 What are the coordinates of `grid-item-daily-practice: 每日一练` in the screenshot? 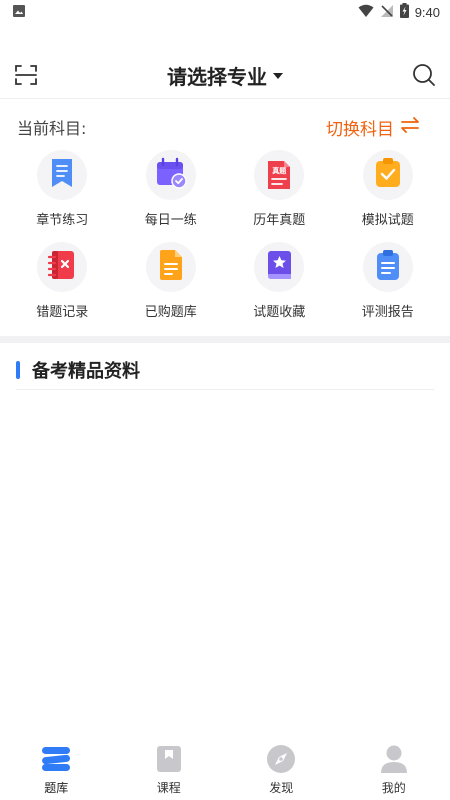 It's located at (171, 193).